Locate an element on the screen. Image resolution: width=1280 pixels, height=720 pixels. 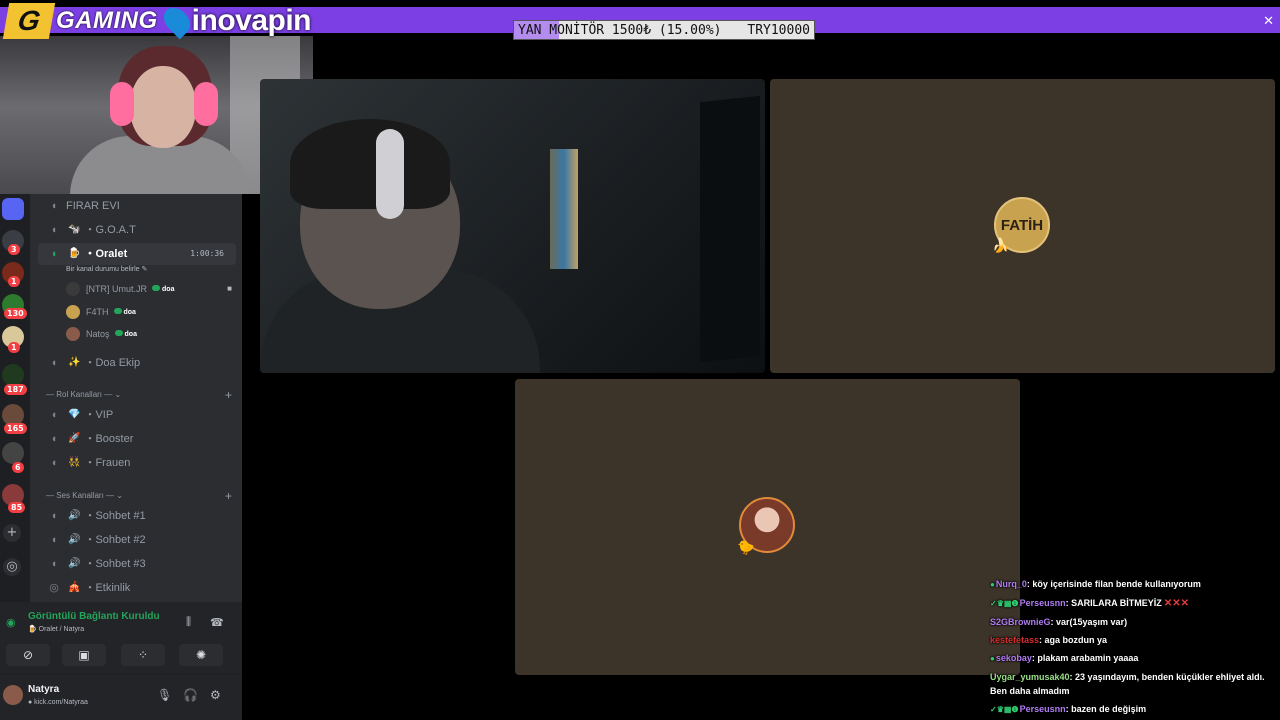
voice-member: F4TH doa is located at coordinates (151, 312).